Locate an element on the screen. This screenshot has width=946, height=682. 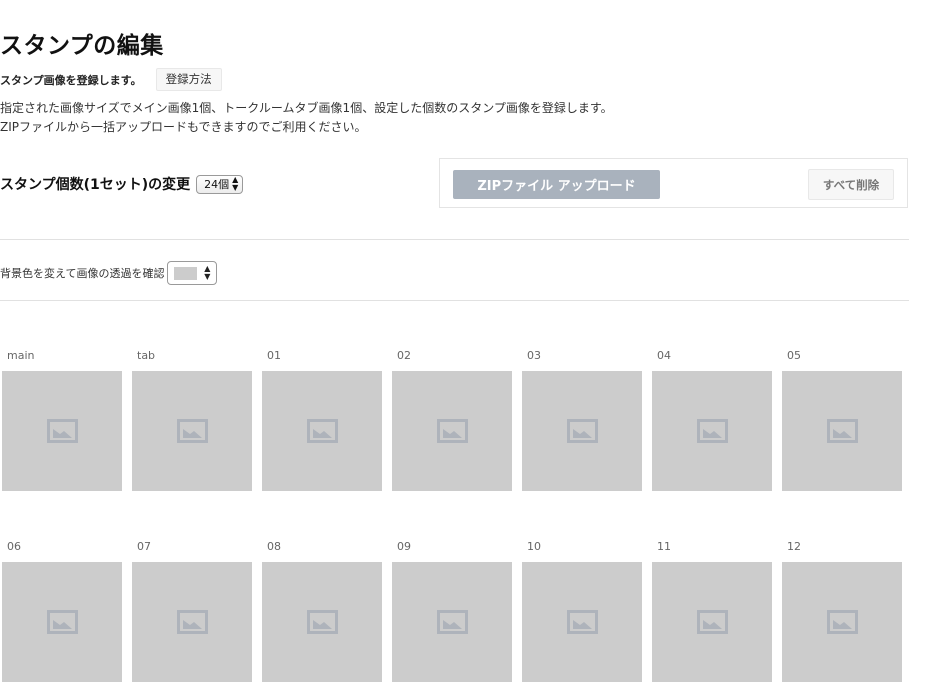
delete-all-button: すべて削除 is located at coordinates (851, 184).